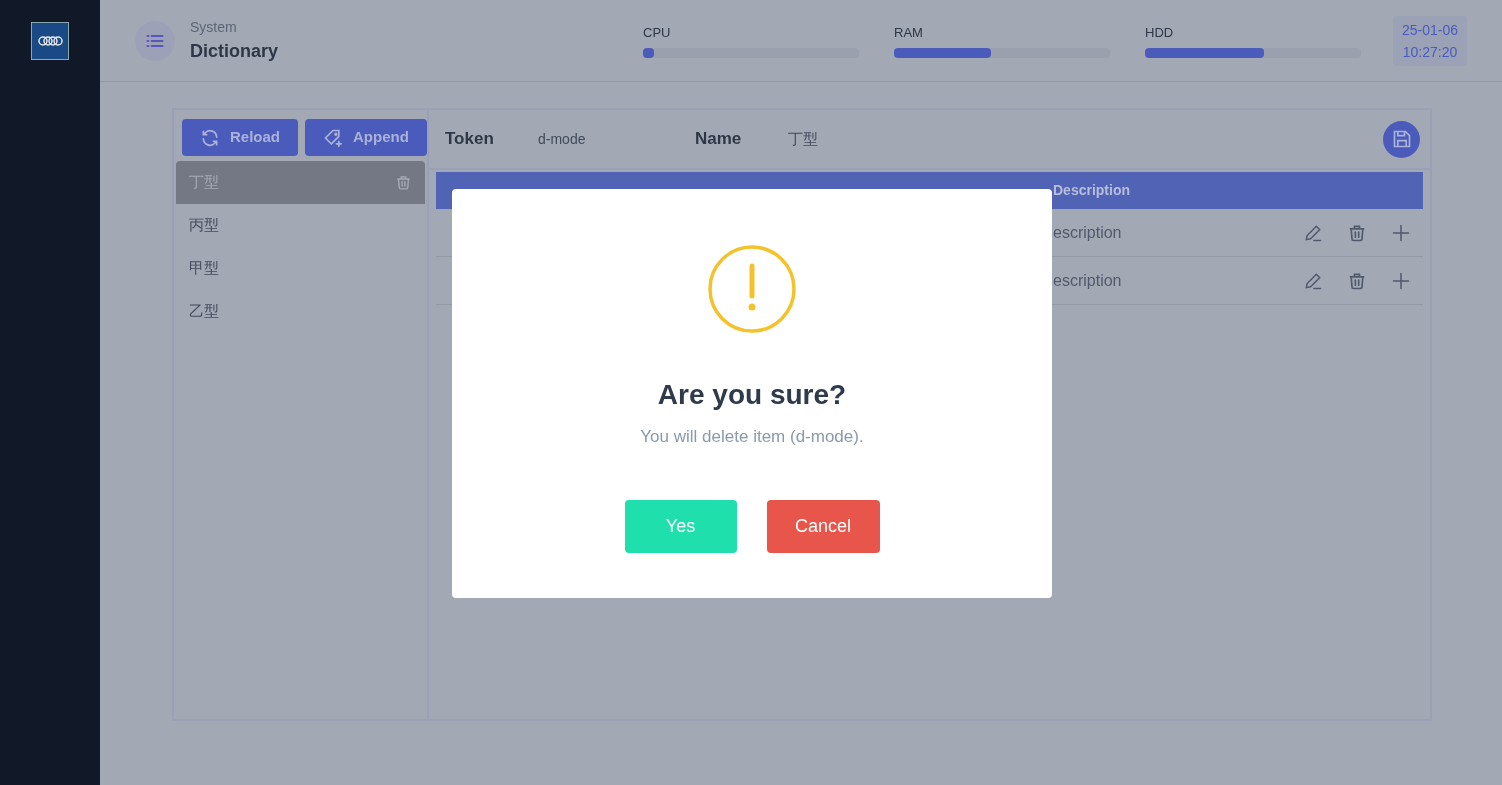  Describe the element at coordinates (1429, 40) in the screenshot. I see `clock: 25-01-06 10:27:20` at that location.